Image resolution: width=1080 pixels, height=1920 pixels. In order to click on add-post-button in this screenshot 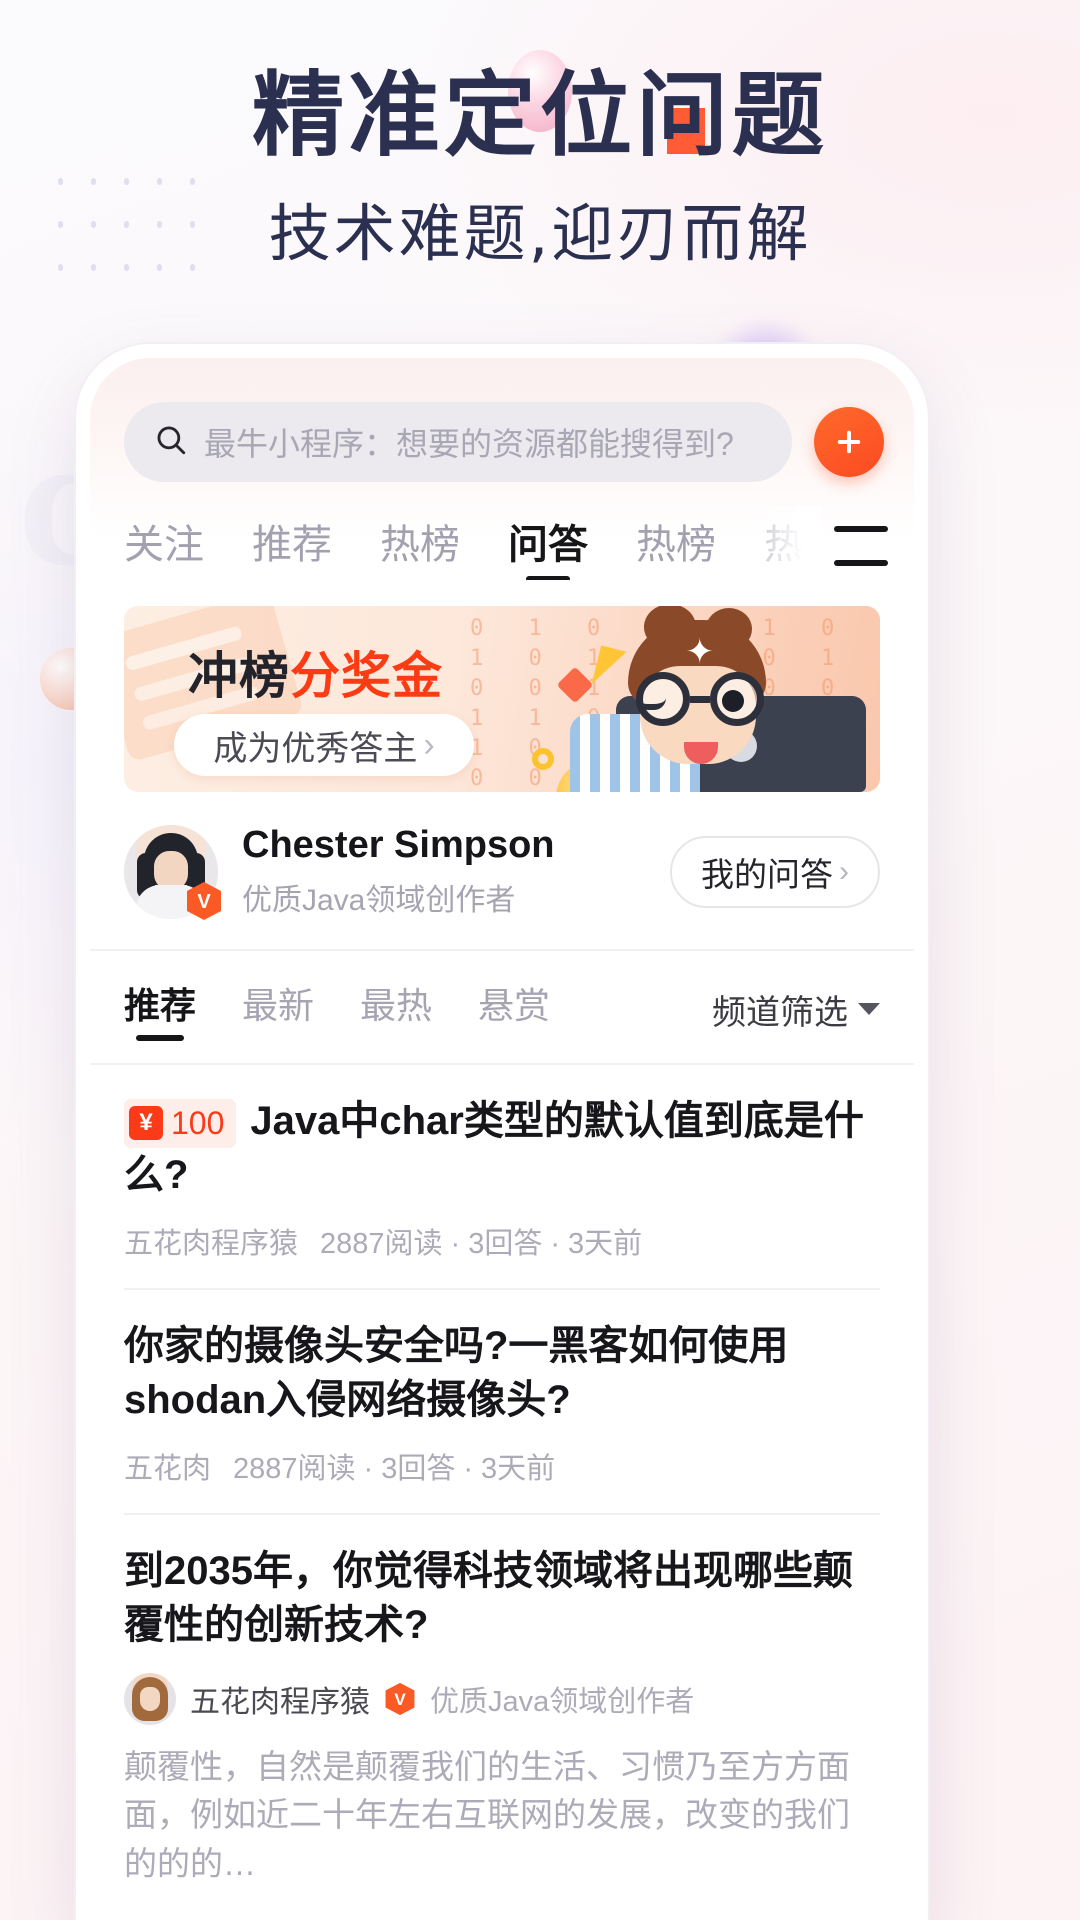, I will do `click(849, 442)`.